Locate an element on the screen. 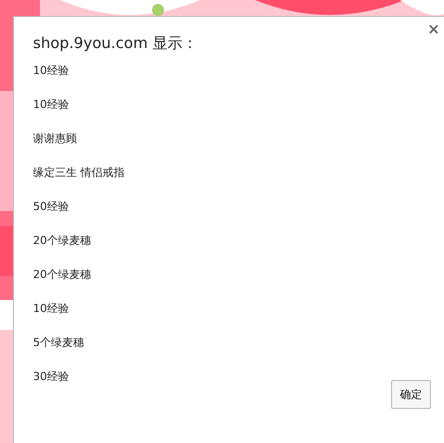 Image resolution: width=444 pixels, height=443 pixels. dialog-title: shop.9you.com 显示： is located at coordinates (115, 43).